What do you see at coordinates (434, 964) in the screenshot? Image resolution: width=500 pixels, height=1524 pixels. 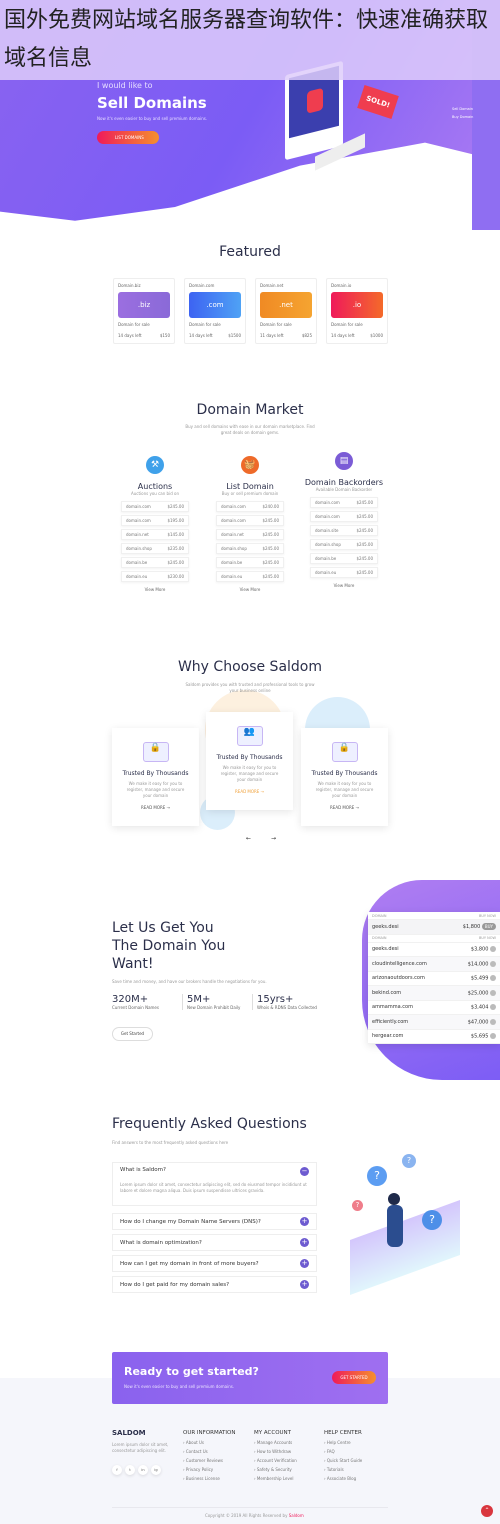 I see `domain-table-row: cloudintelligence.com $14,000` at bounding box center [434, 964].